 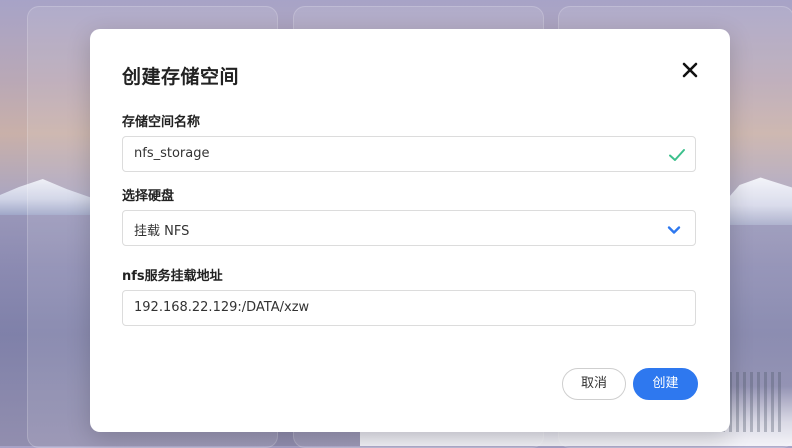 What do you see at coordinates (674, 230) in the screenshot?
I see `chevron-down-icon` at bounding box center [674, 230].